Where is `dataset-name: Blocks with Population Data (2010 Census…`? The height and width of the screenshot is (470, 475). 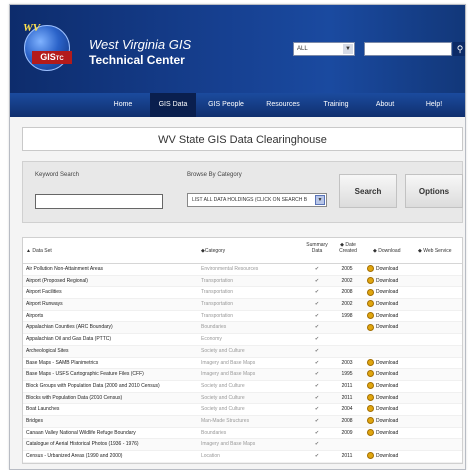 dataset-name: Blocks with Population Data (2010 Census… is located at coordinates (111, 399).